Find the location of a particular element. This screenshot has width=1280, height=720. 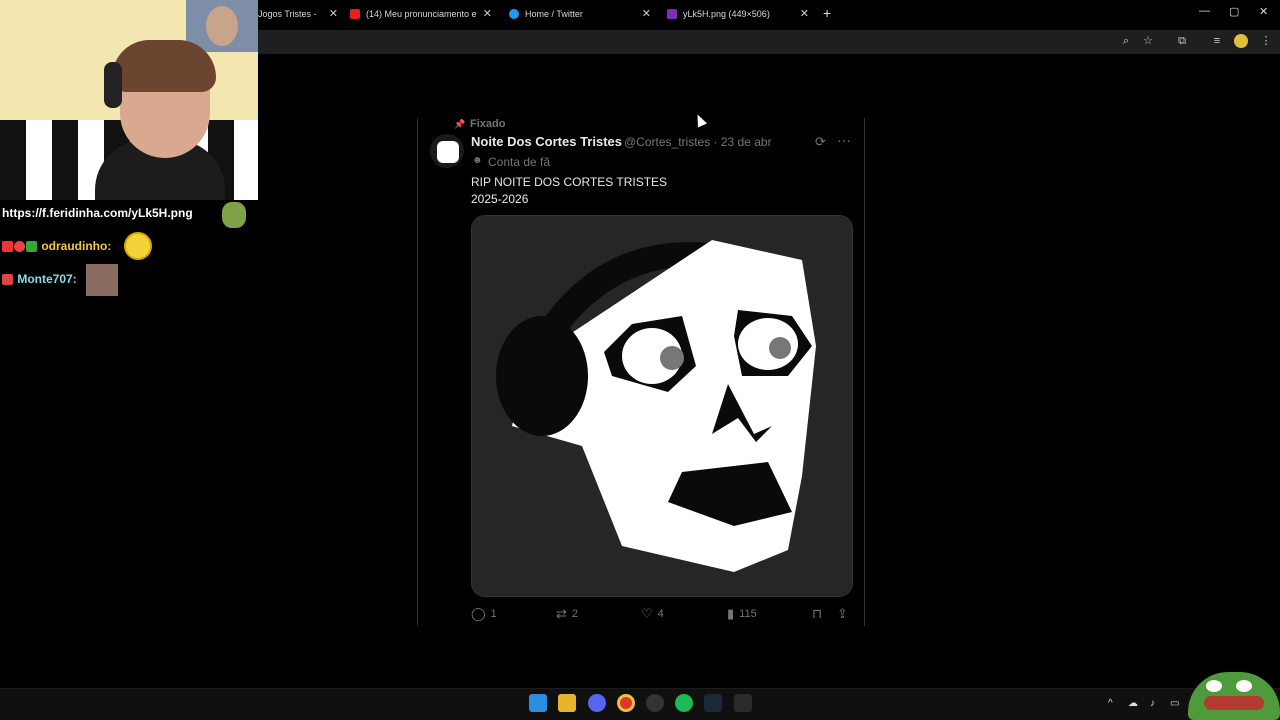

minimize-button: — is located at coordinates (1204, 11).